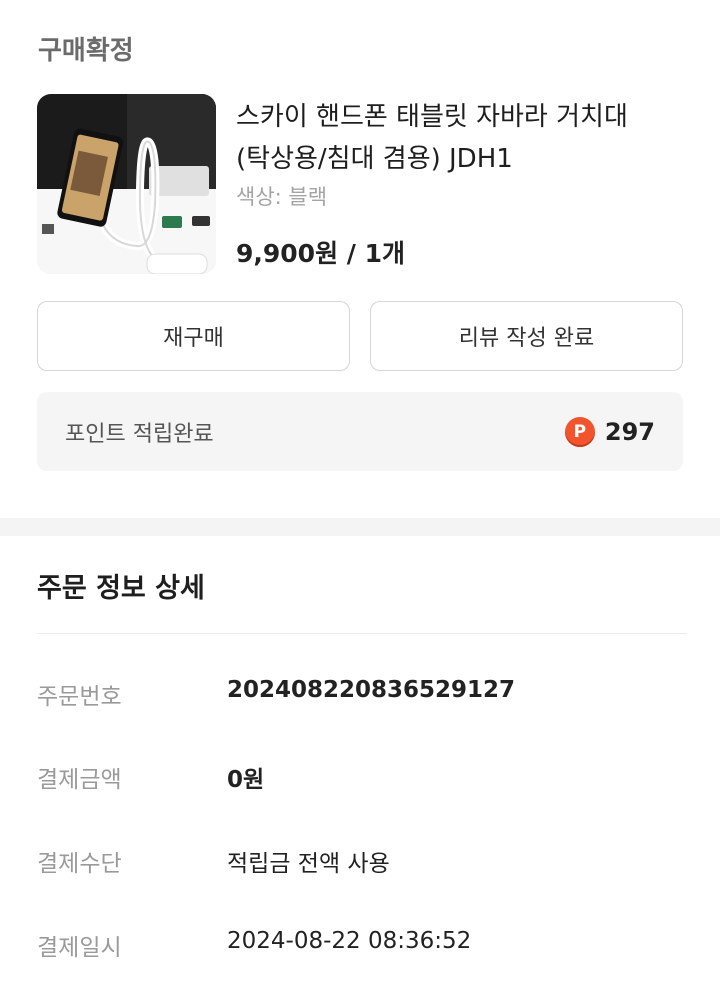 The image size is (720, 1002). I want to click on product-thumbnail, so click(126, 184).